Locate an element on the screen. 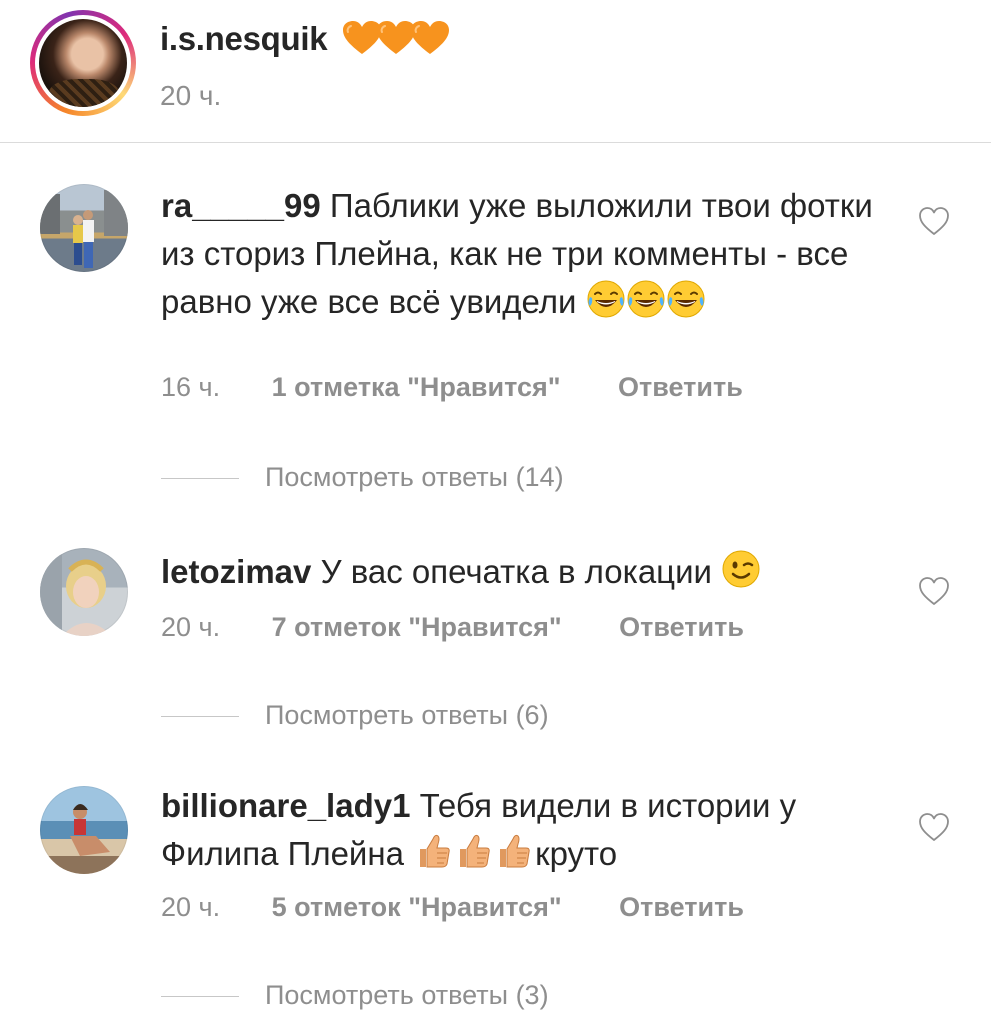  comment-meta: 20 ч. 7 отметок "Нравится" Ответить is located at coordinates (452, 627).